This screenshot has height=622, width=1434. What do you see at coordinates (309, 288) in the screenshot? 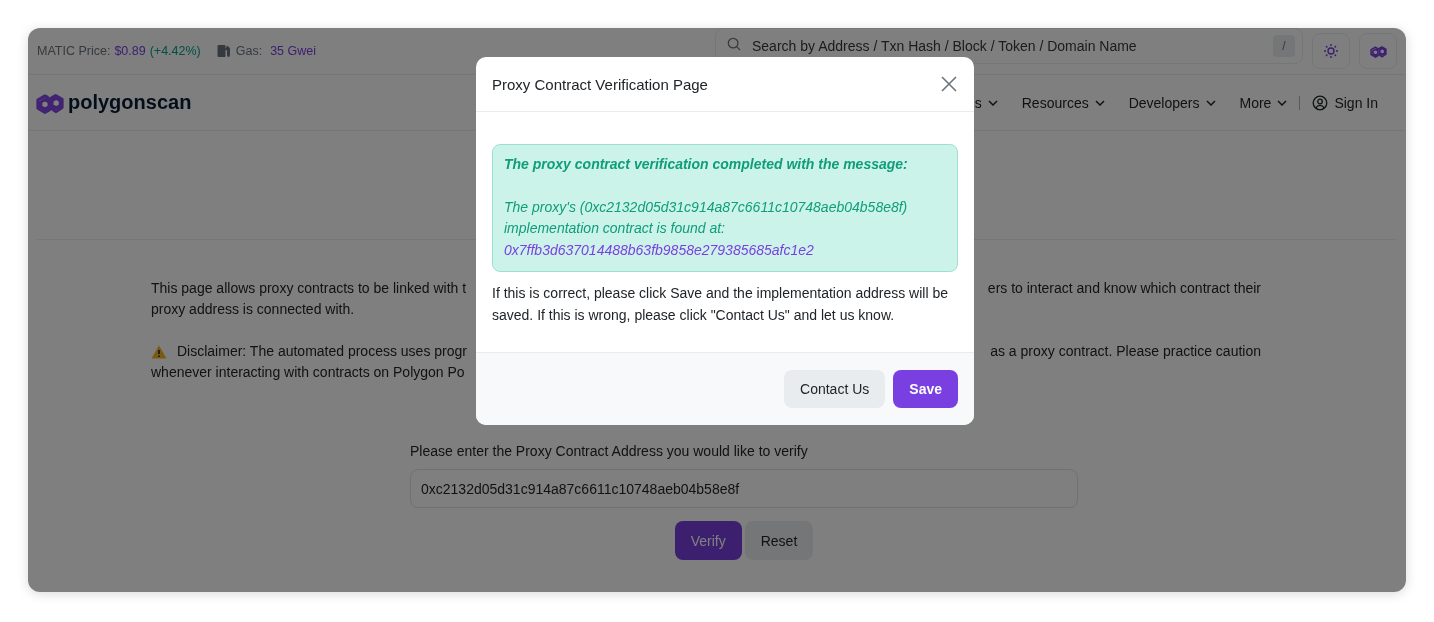
I see `intro-text: This page allows proxy contracts to be linked with t` at bounding box center [309, 288].